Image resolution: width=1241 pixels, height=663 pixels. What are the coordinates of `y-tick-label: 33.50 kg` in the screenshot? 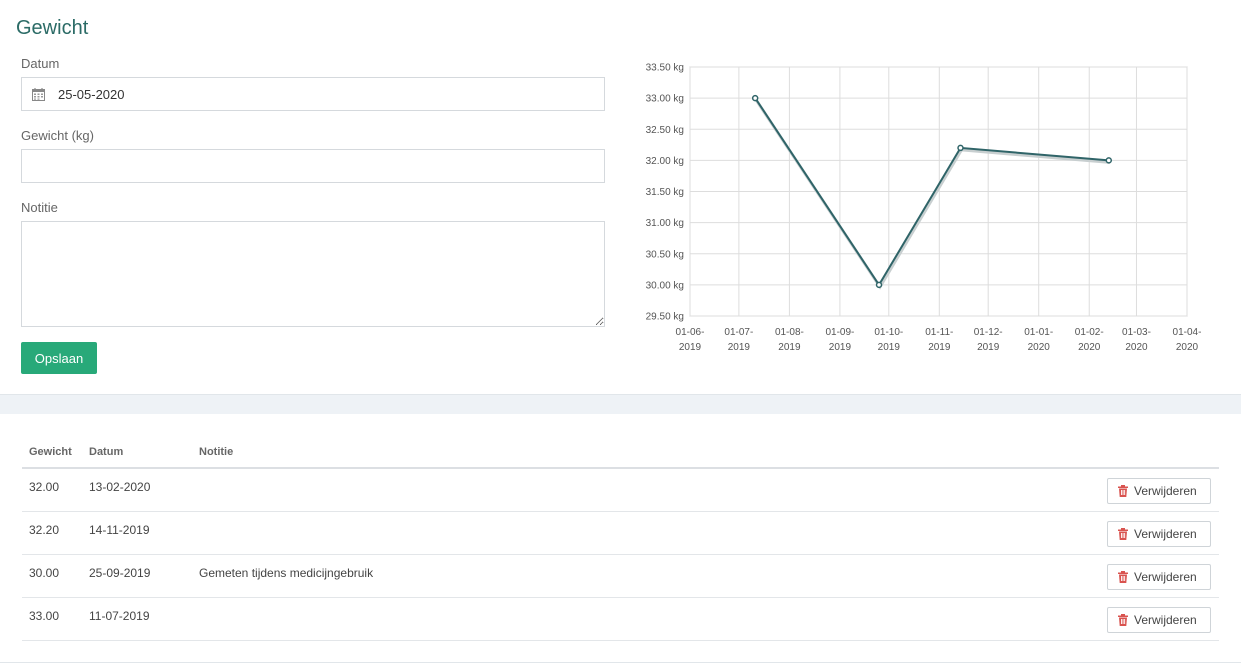 It's located at (665, 68).